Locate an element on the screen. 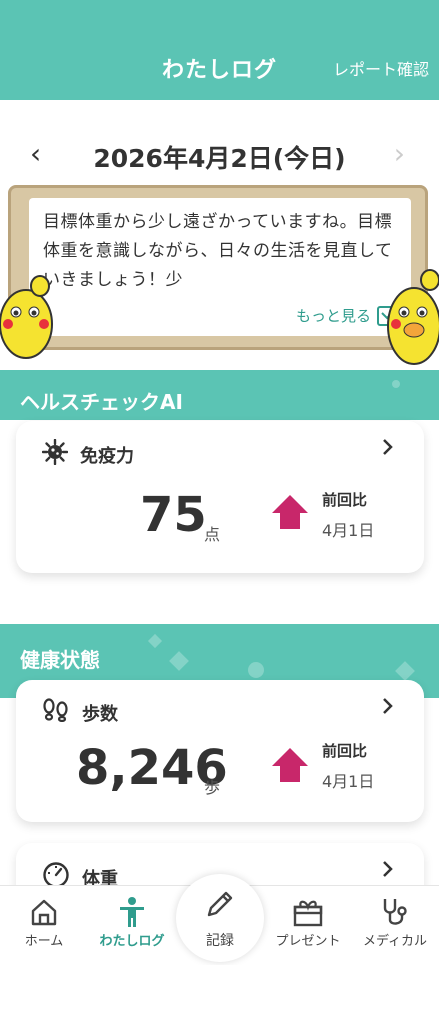 Image resolution: width=439 pixels, height=1024 pixels. current-date: 2026年4月2日(今日) is located at coordinates (219, 158).